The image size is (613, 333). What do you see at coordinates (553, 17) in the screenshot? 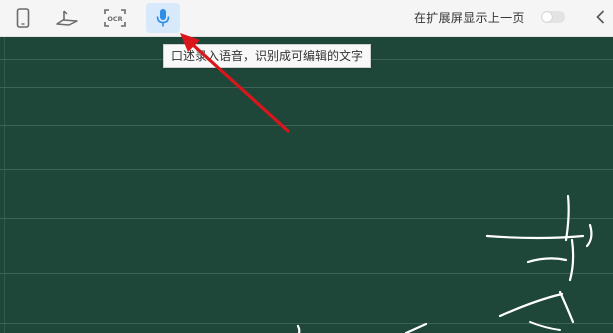
I see `extend-screen-toggle` at bounding box center [553, 17].